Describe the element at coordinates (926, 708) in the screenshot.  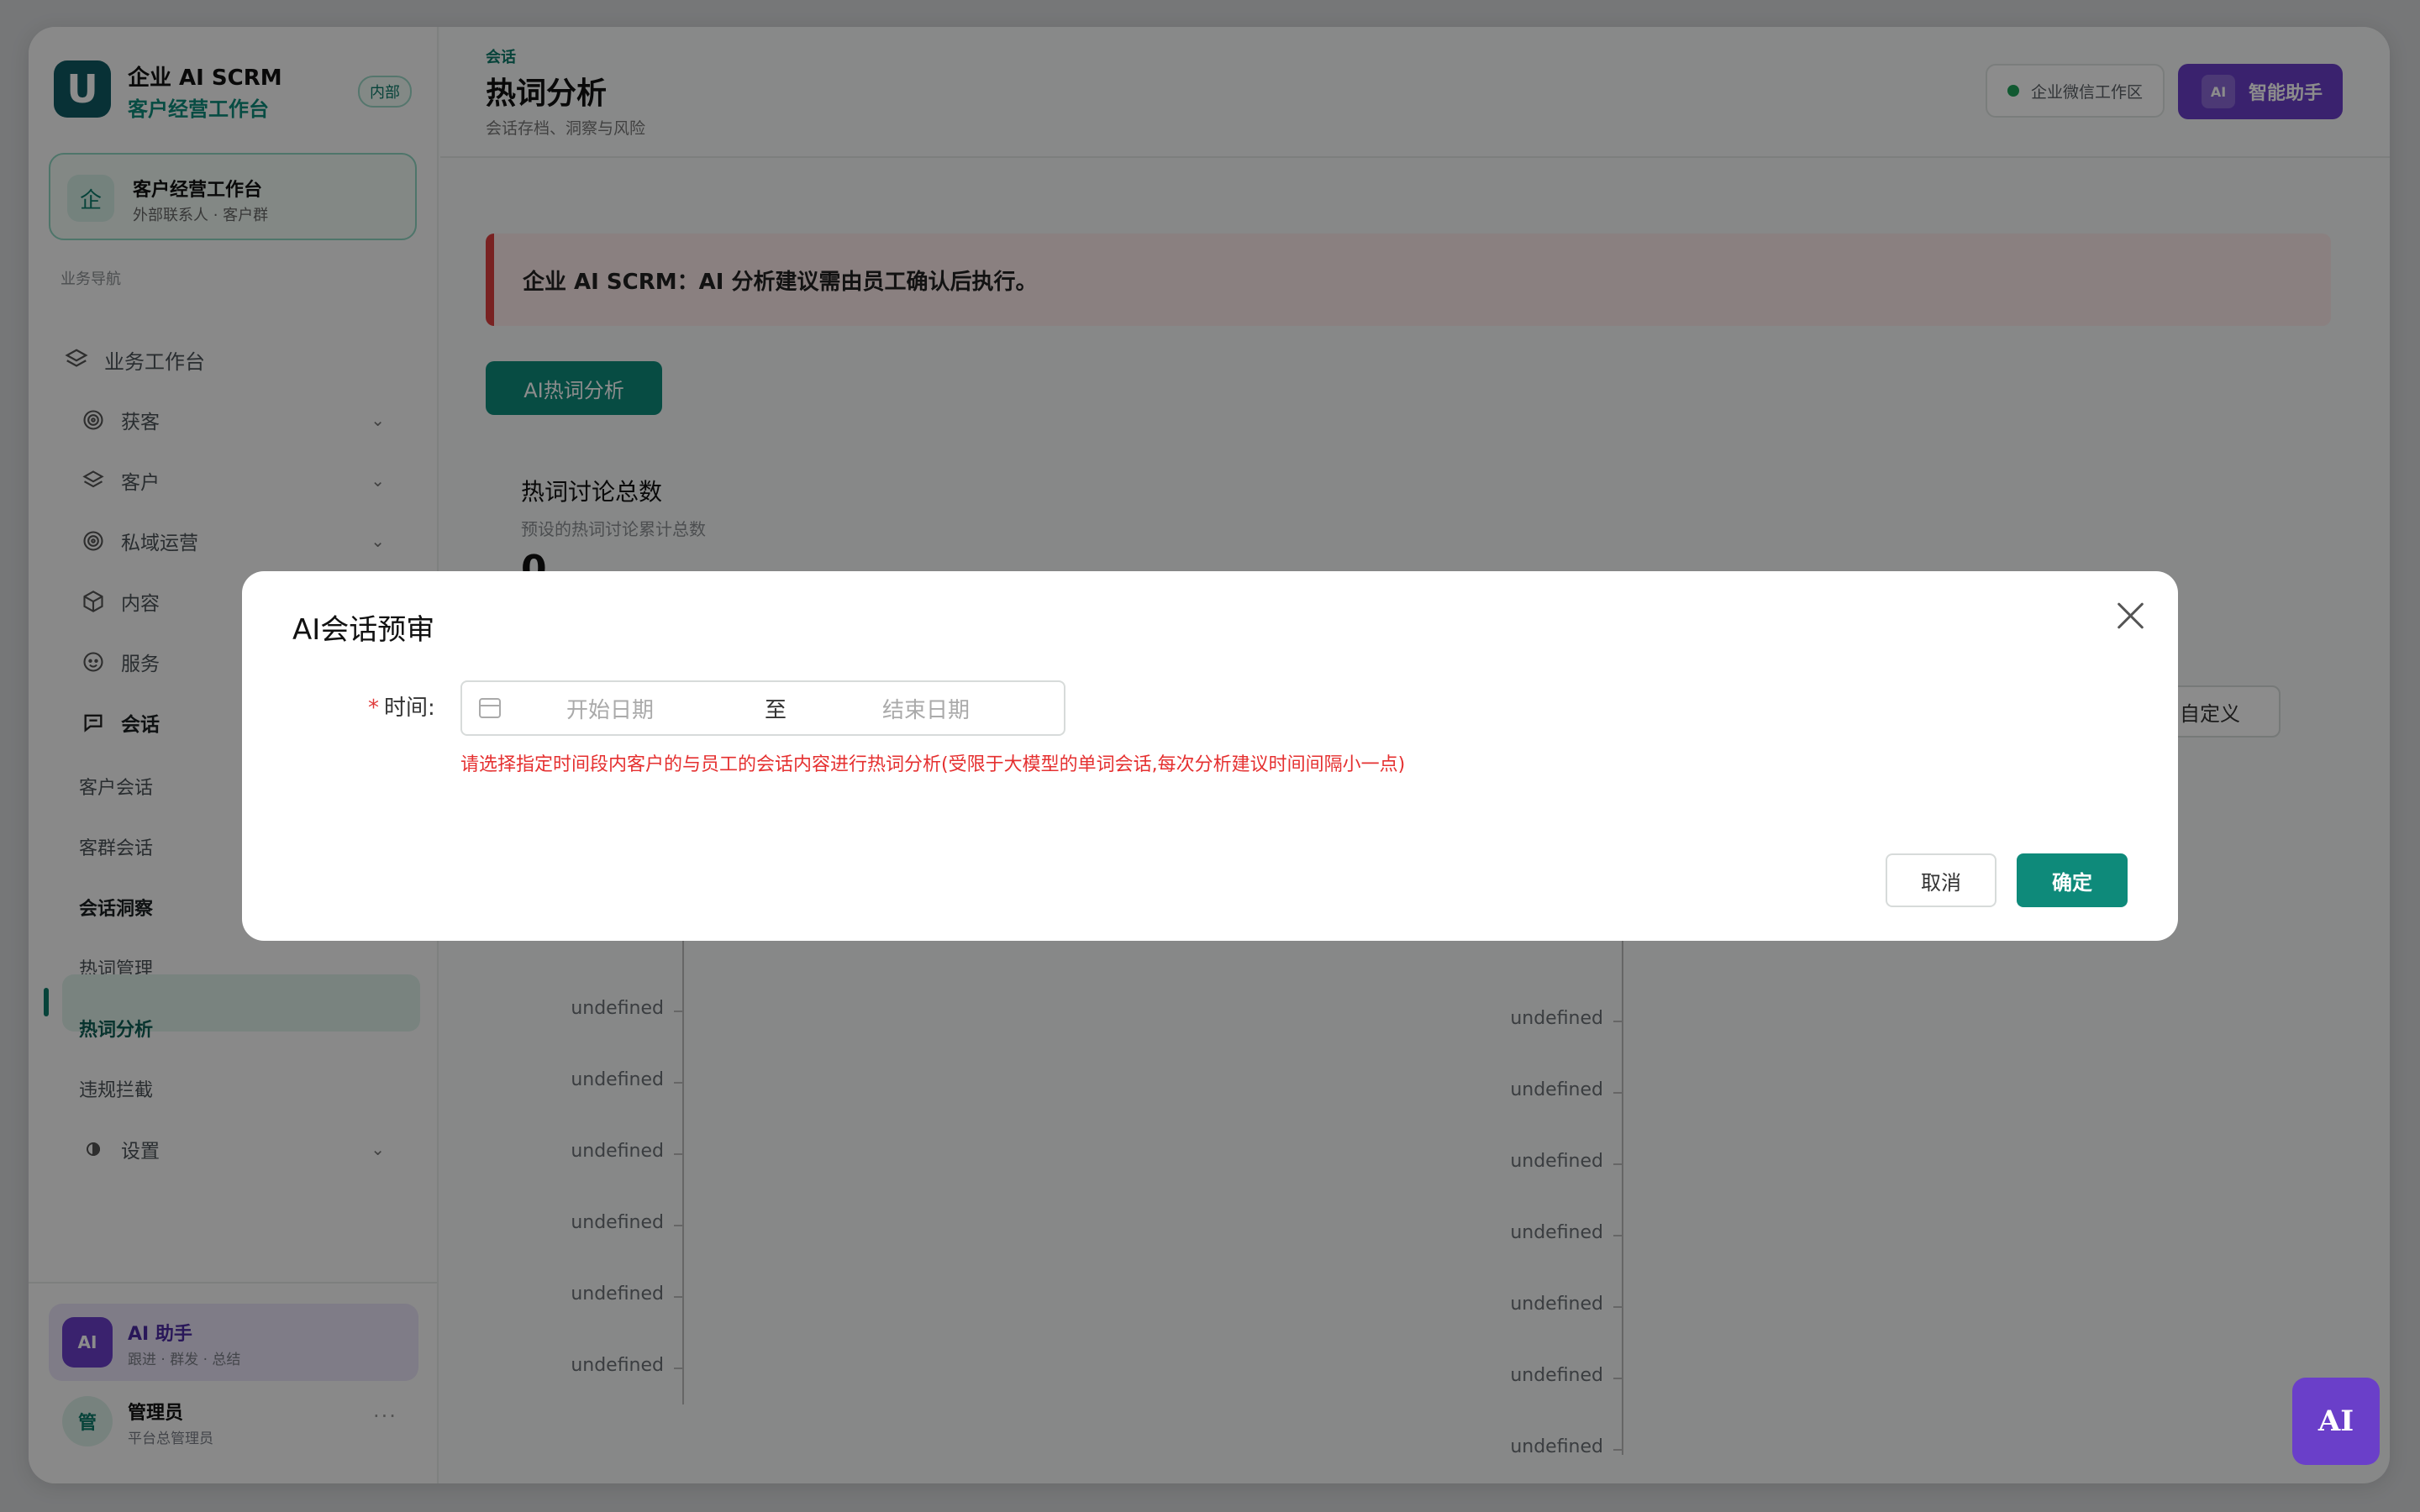
I see `end-date-input: 结束日期` at that location.